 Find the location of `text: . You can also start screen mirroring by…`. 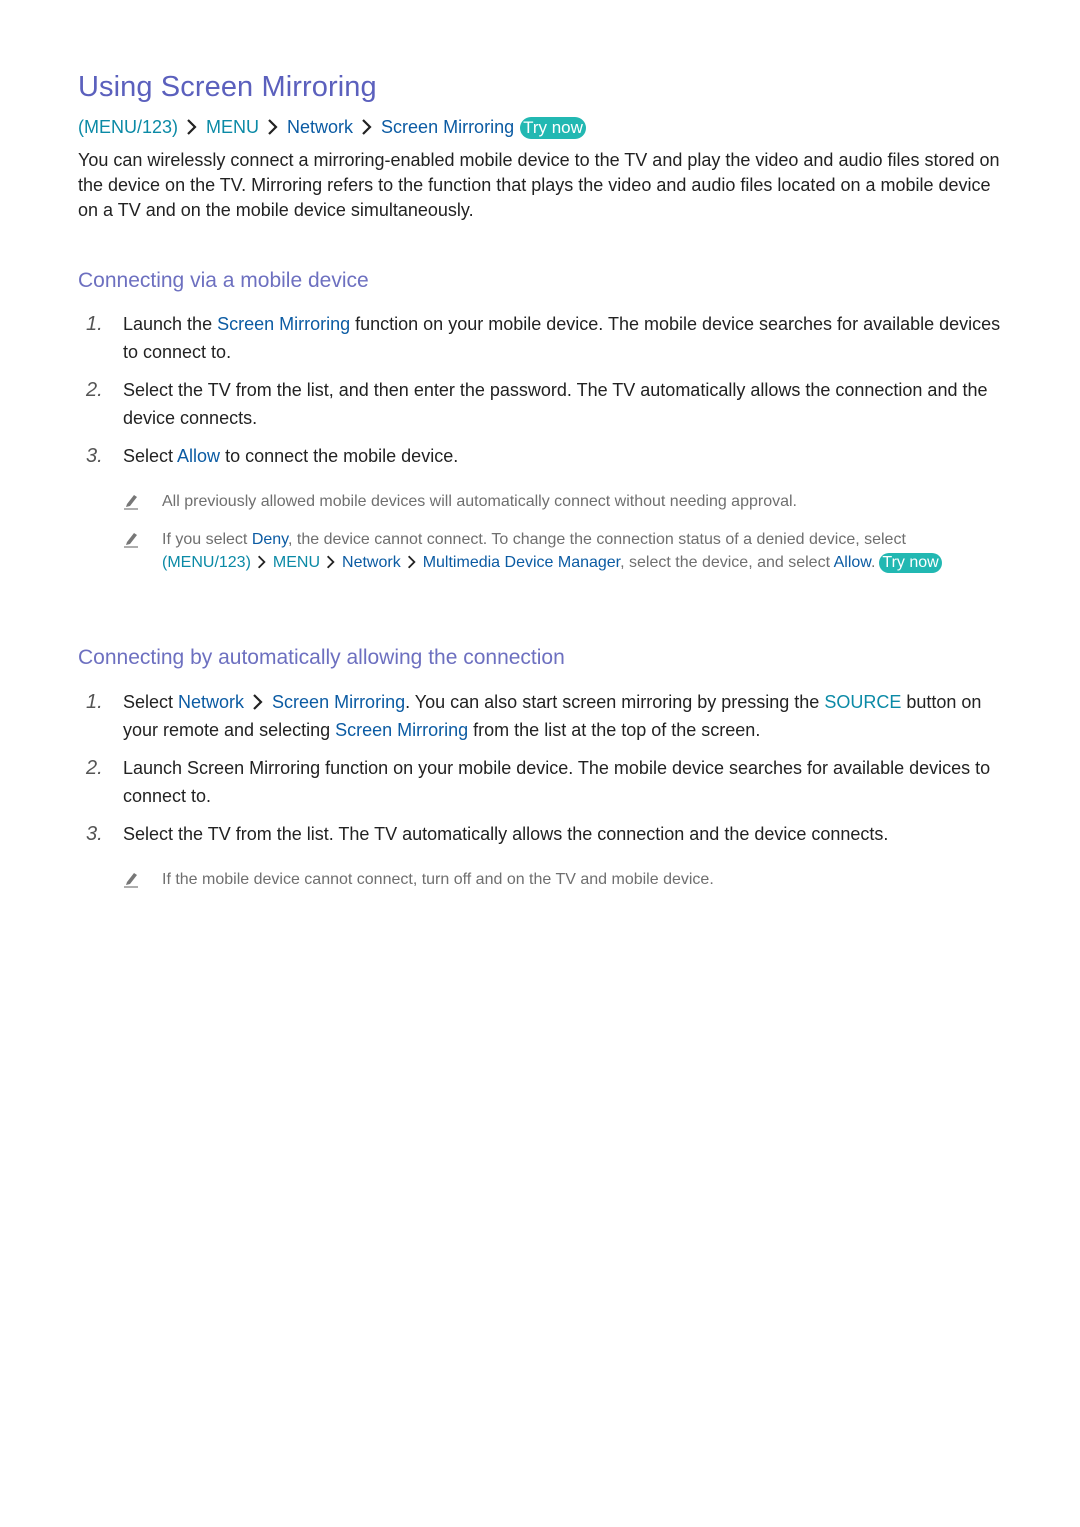

text: . You can also start screen mirroring by… is located at coordinates (615, 702).